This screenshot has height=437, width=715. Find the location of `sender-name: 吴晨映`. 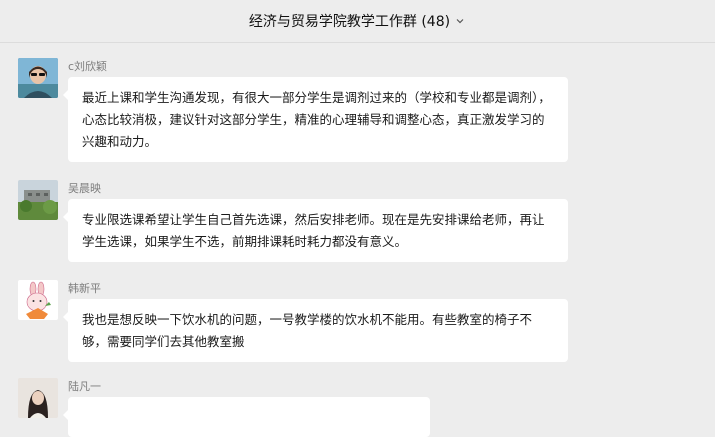

sender-name: 吴晨映 is located at coordinates (84, 188).